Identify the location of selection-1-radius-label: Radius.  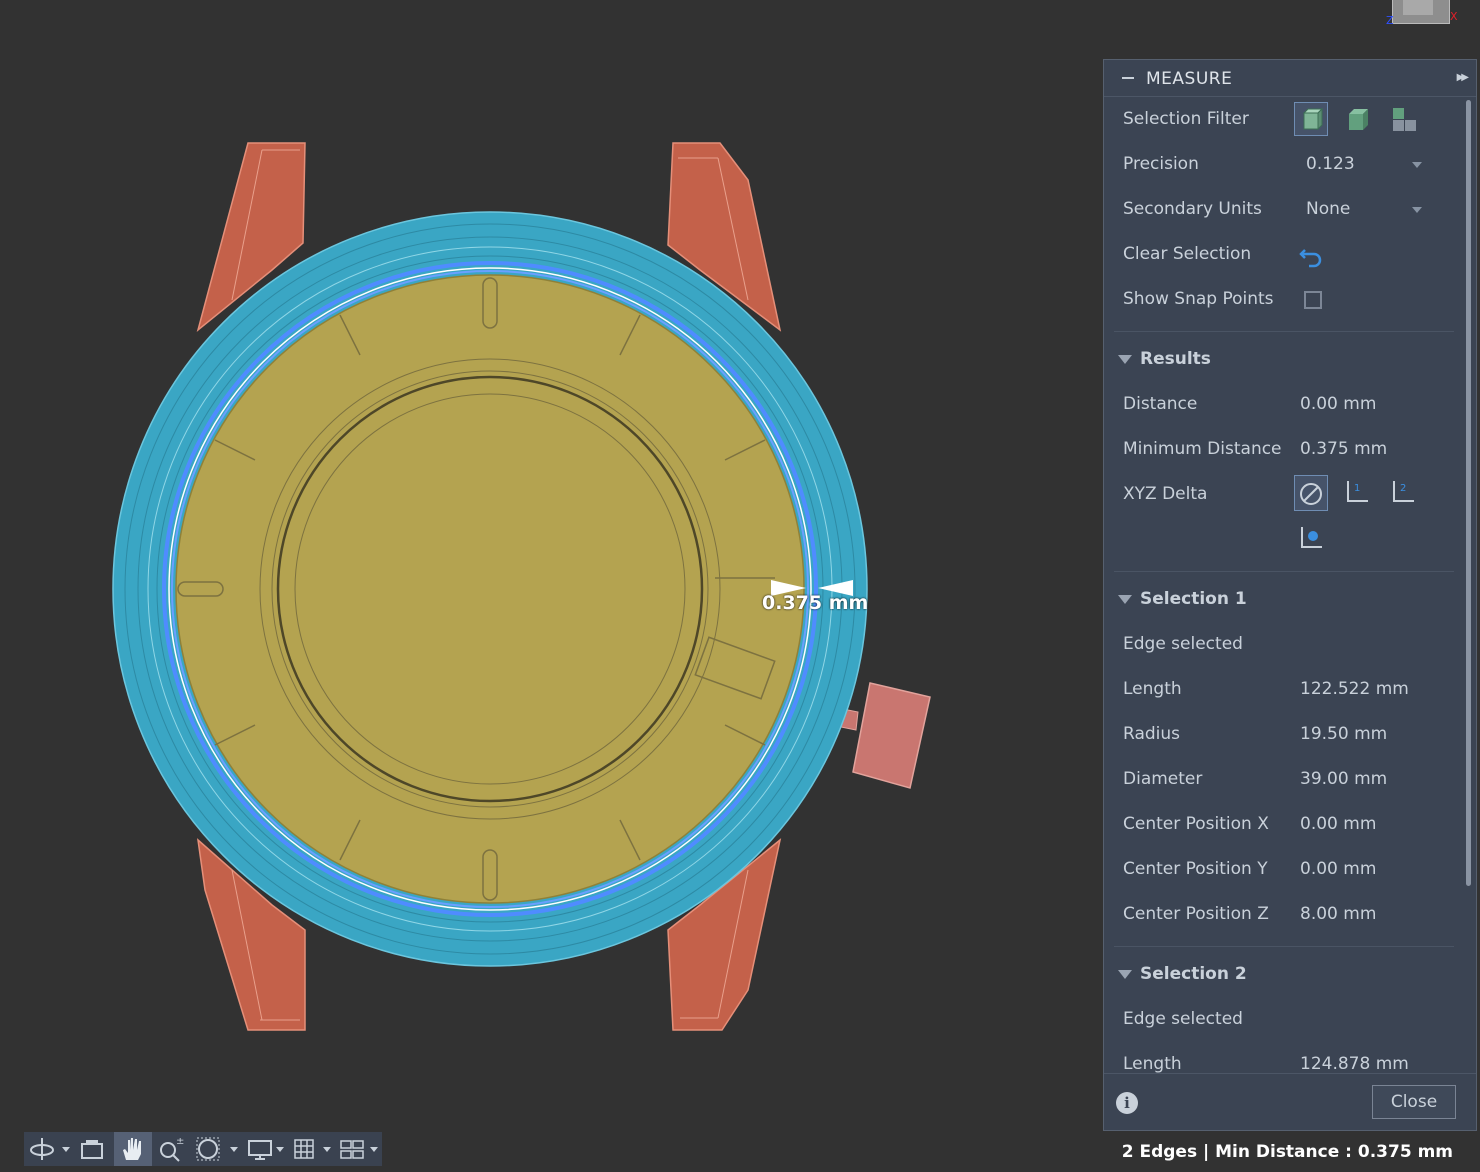
(1152, 734).